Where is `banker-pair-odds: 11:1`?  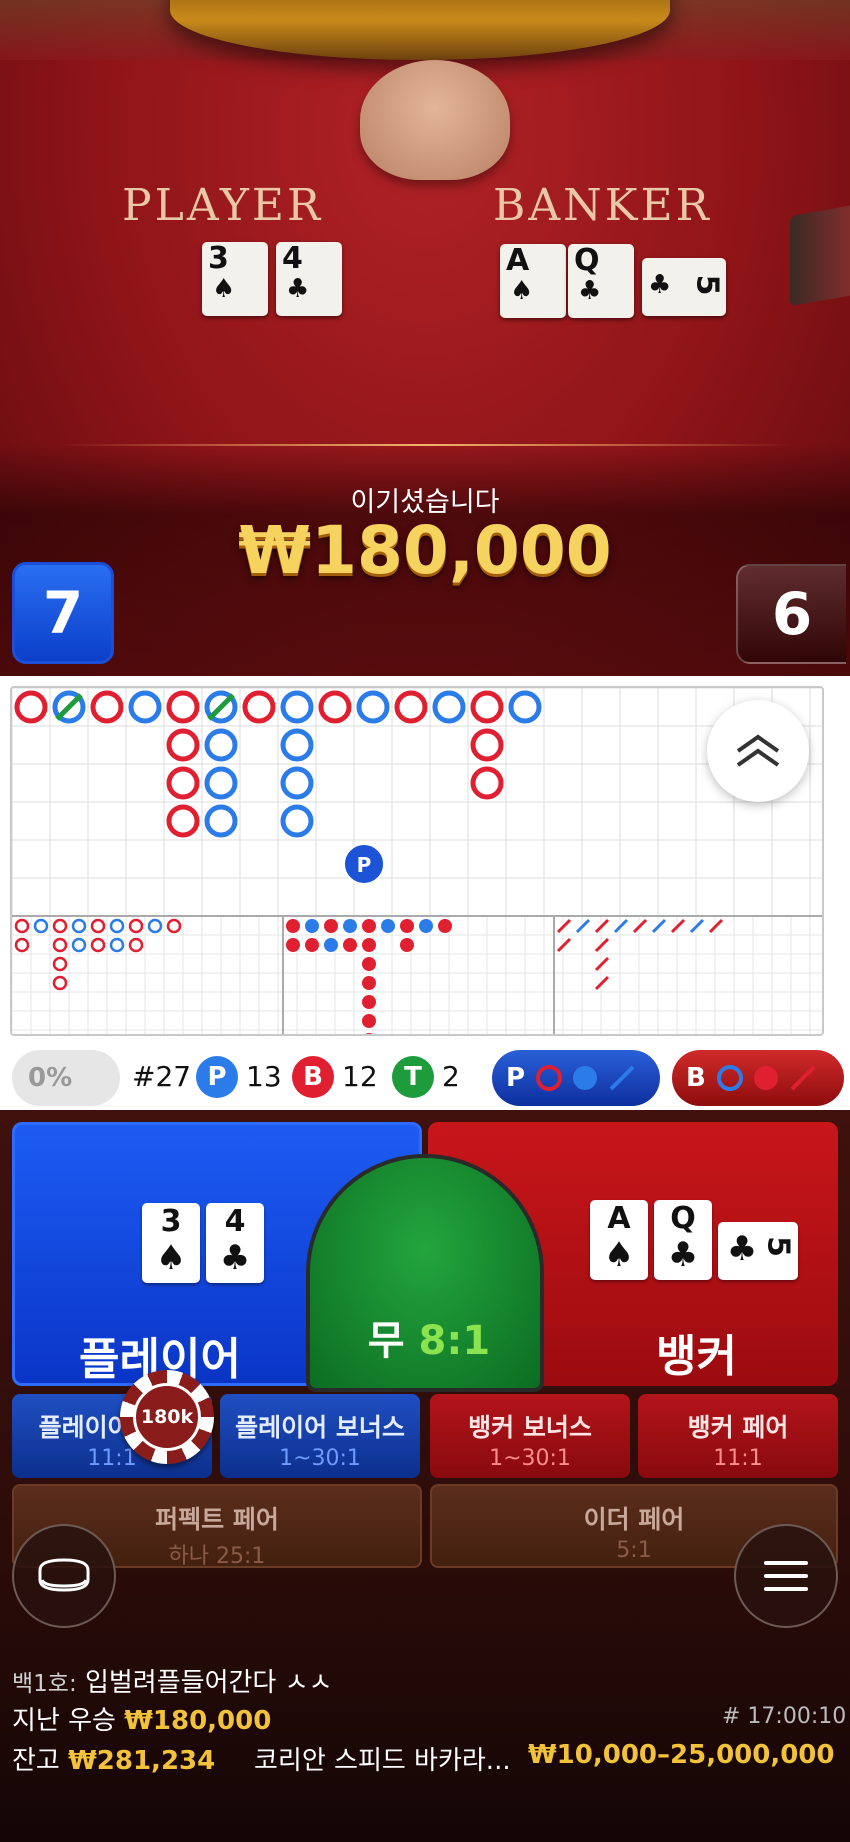 banker-pair-odds: 11:1 is located at coordinates (738, 1458).